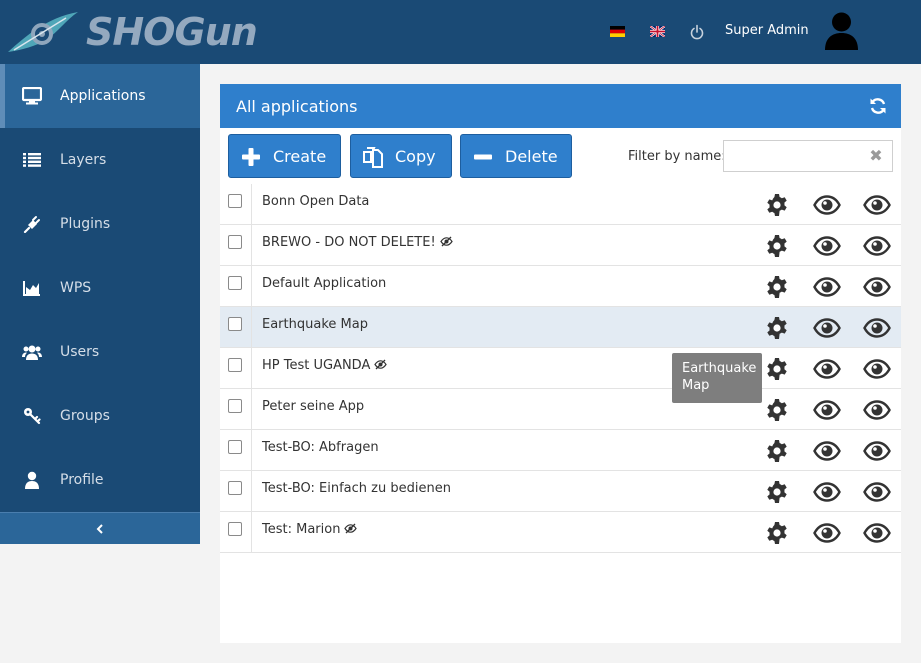 The height and width of the screenshot is (663, 921). I want to click on refresh-icon, so click(878, 106).